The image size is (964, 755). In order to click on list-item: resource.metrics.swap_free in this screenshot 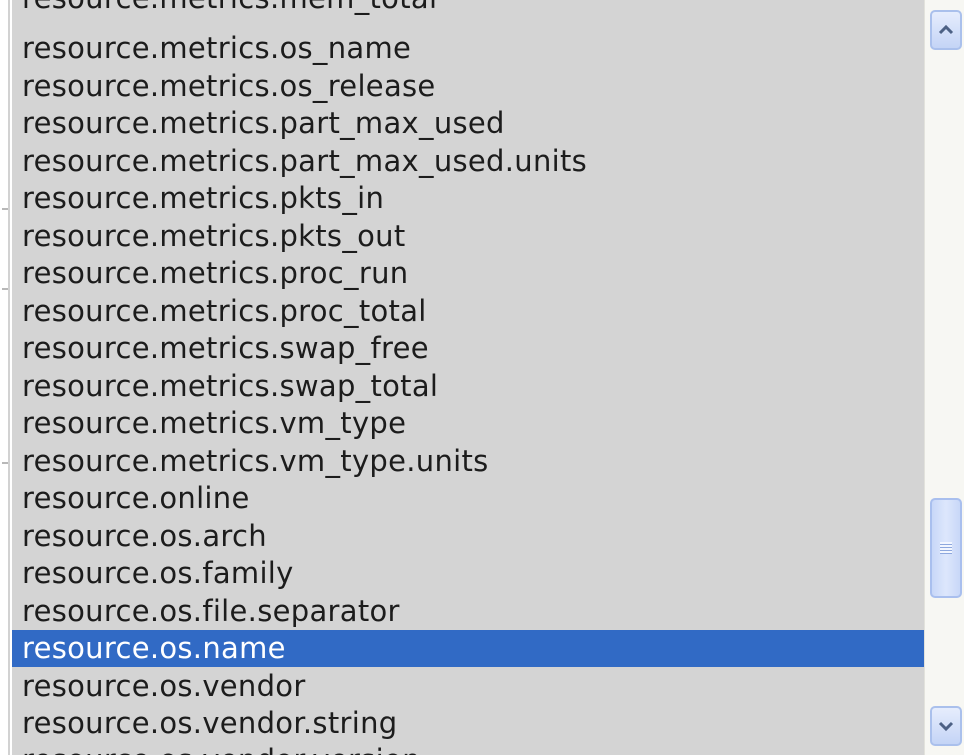, I will do `click(468, 348)`.